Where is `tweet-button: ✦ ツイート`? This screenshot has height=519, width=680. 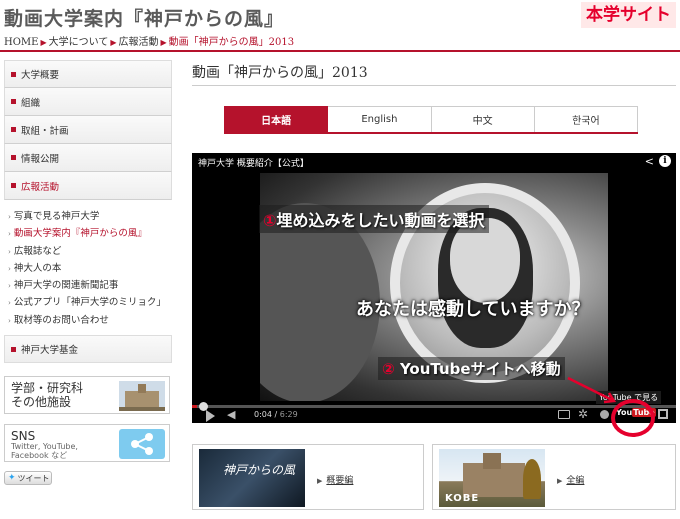
tweet-button: ✦ ツイート is located at coordinates (28, 478).